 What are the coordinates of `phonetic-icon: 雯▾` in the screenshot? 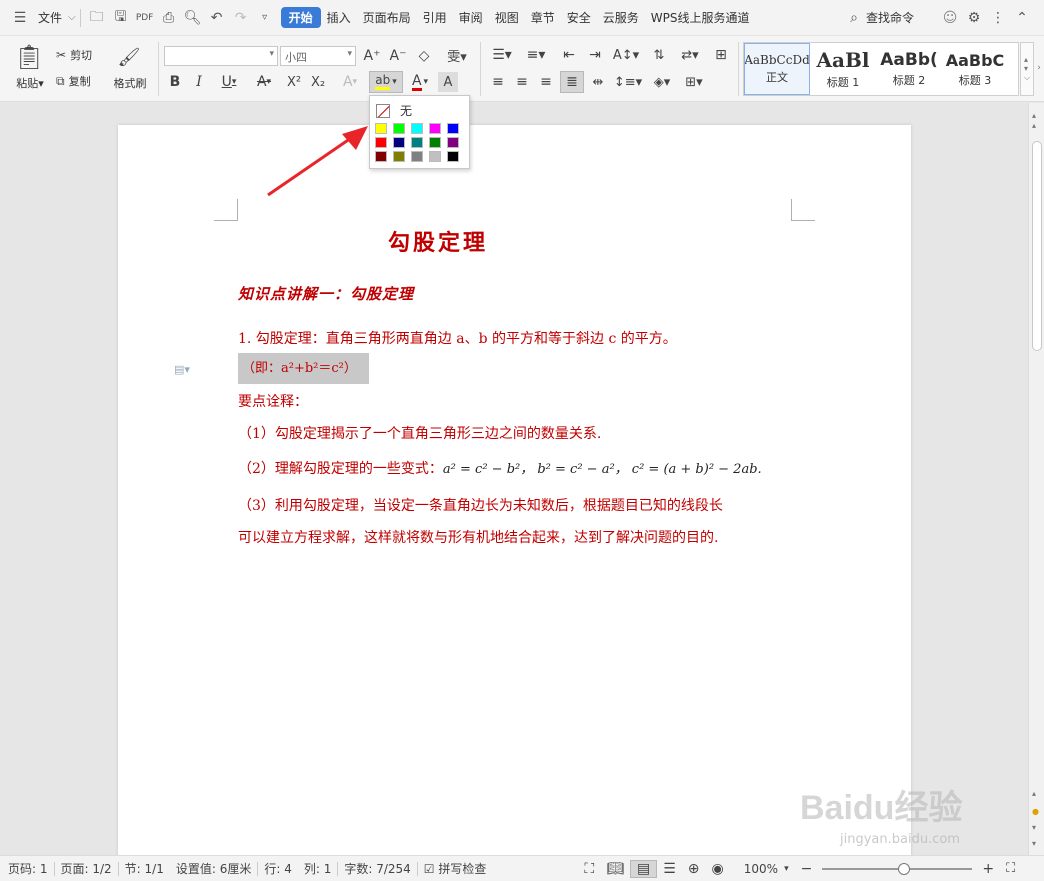 It's located at (457, 55).